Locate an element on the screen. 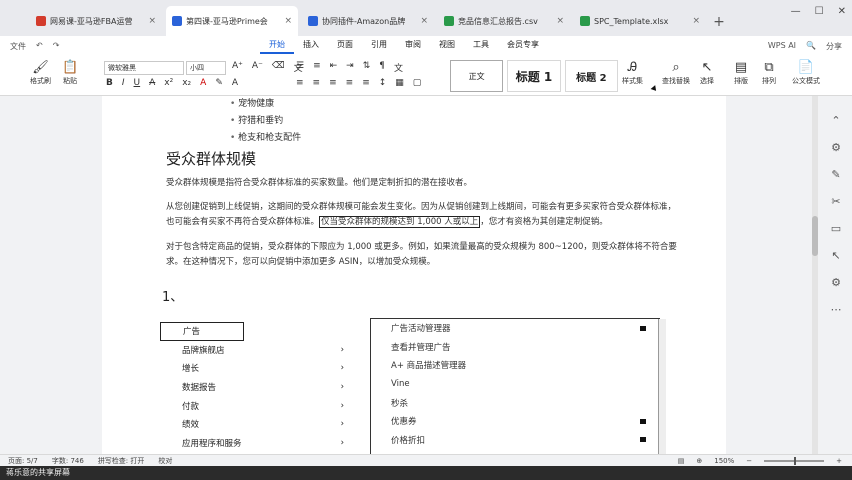 Image resolution: width=852 pixels, height=480 pixels. settings-icon: ⚙ is located at coordinates (836, 282).